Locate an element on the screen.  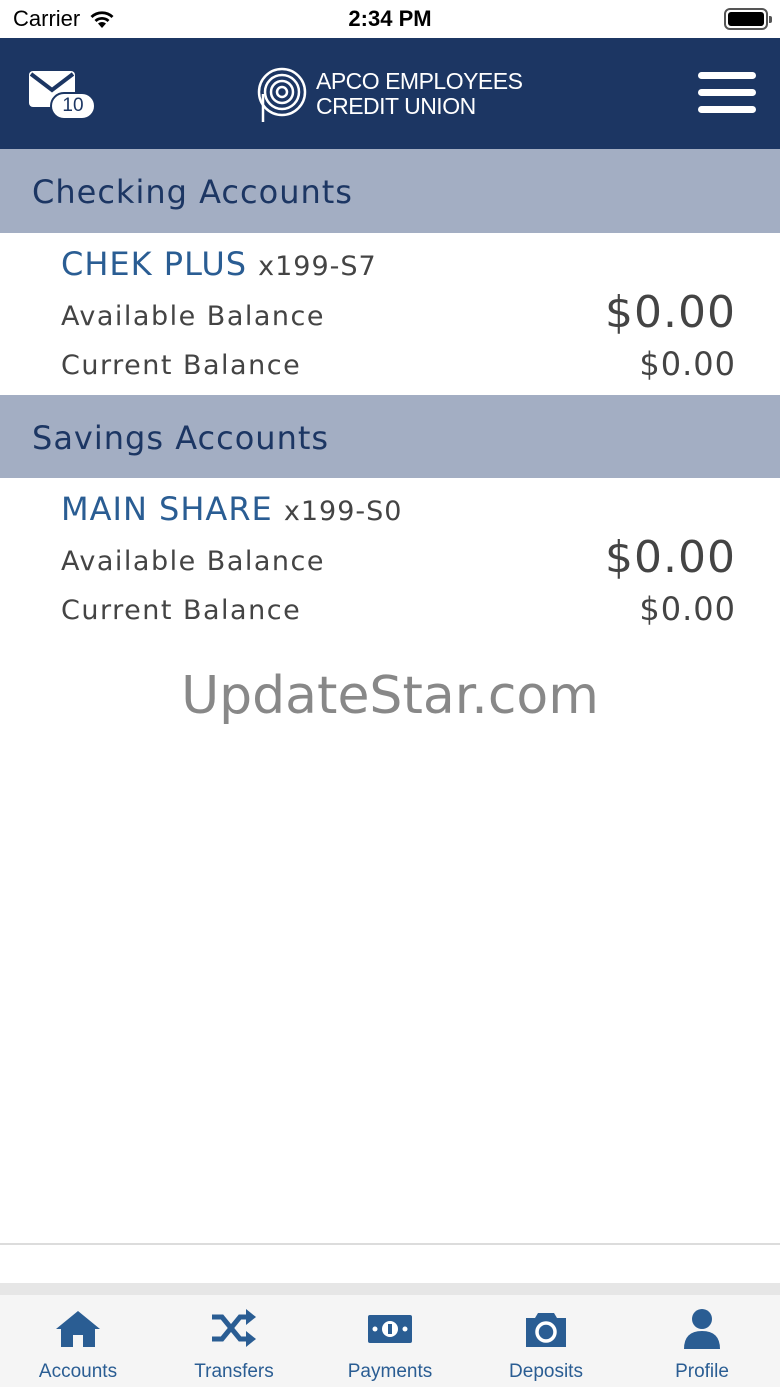
tab-label: Deposits is located at coordinates (546, 1371).